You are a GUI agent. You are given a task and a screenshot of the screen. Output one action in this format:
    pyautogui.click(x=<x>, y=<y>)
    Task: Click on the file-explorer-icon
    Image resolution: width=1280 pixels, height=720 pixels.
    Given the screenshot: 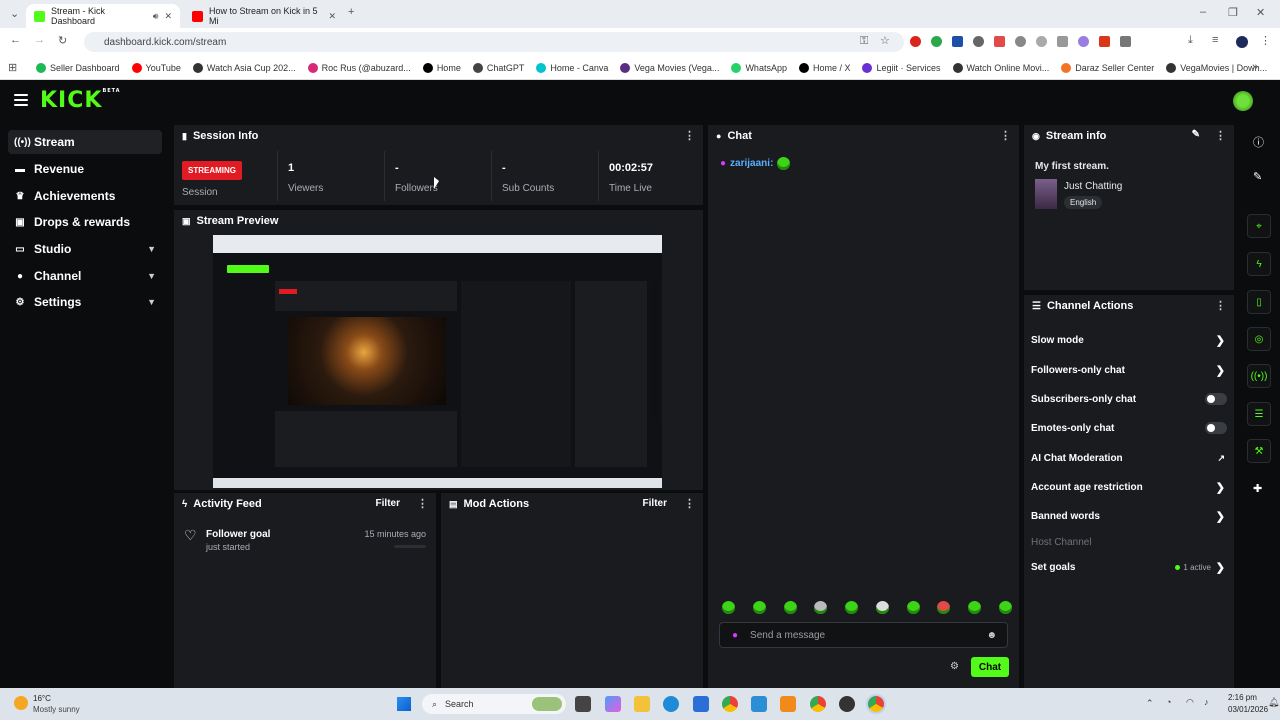 What is the action you would take?
    pyautogui.click(x=642, y=704)
    